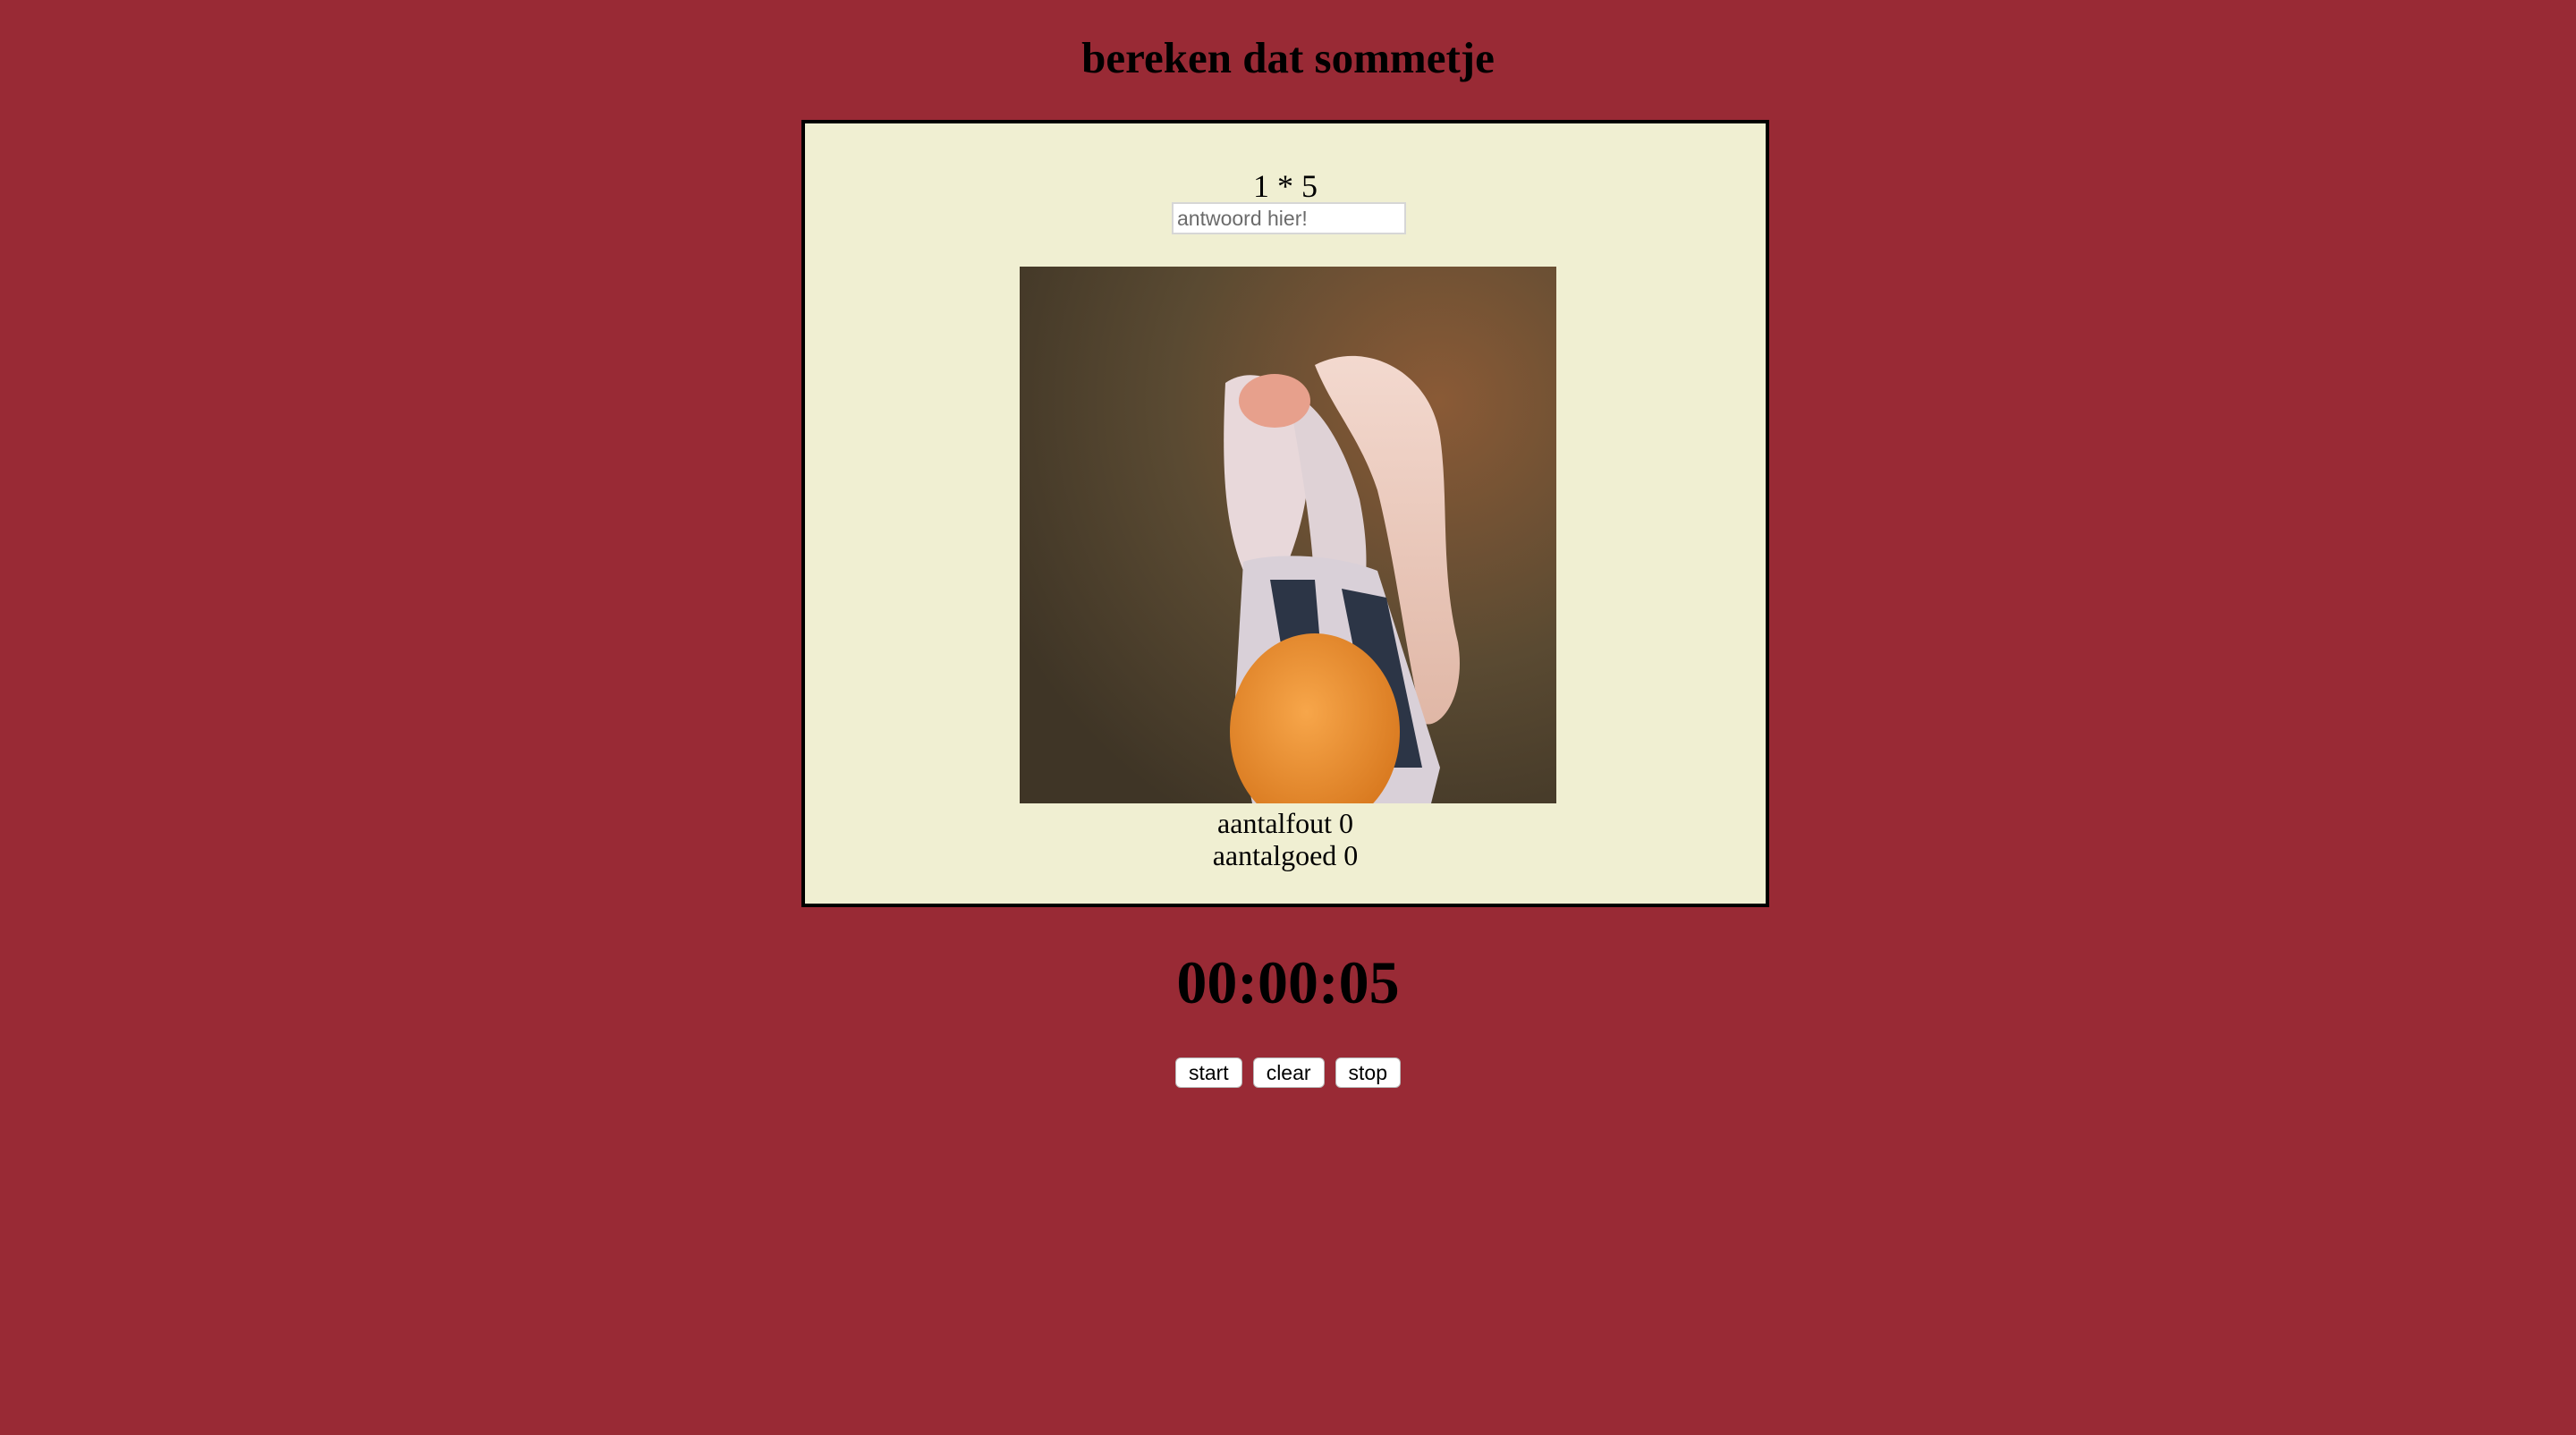 The image size is (2576, 1435). Describe the element at coordinates (1208, 1072) in the screenshot. I see `start-button: start` at that location.